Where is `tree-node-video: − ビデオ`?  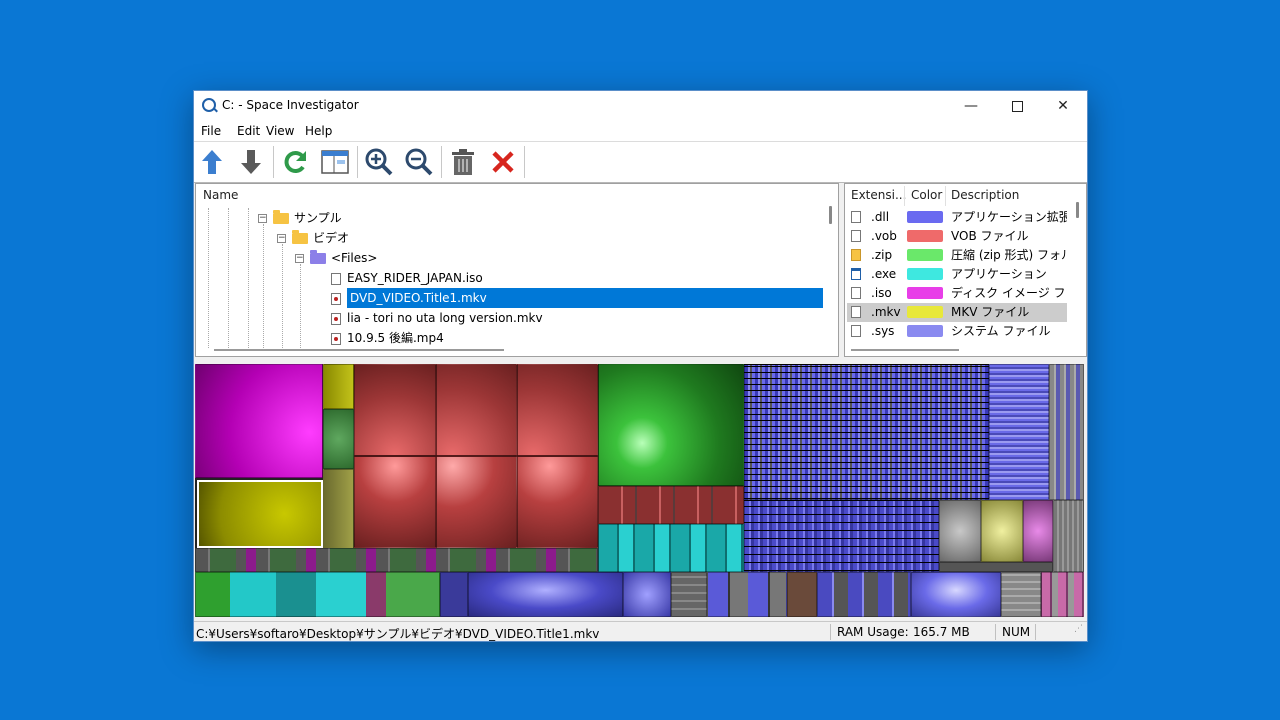 tree-node-video: − ビデオ is located at coordinates (313, 238).